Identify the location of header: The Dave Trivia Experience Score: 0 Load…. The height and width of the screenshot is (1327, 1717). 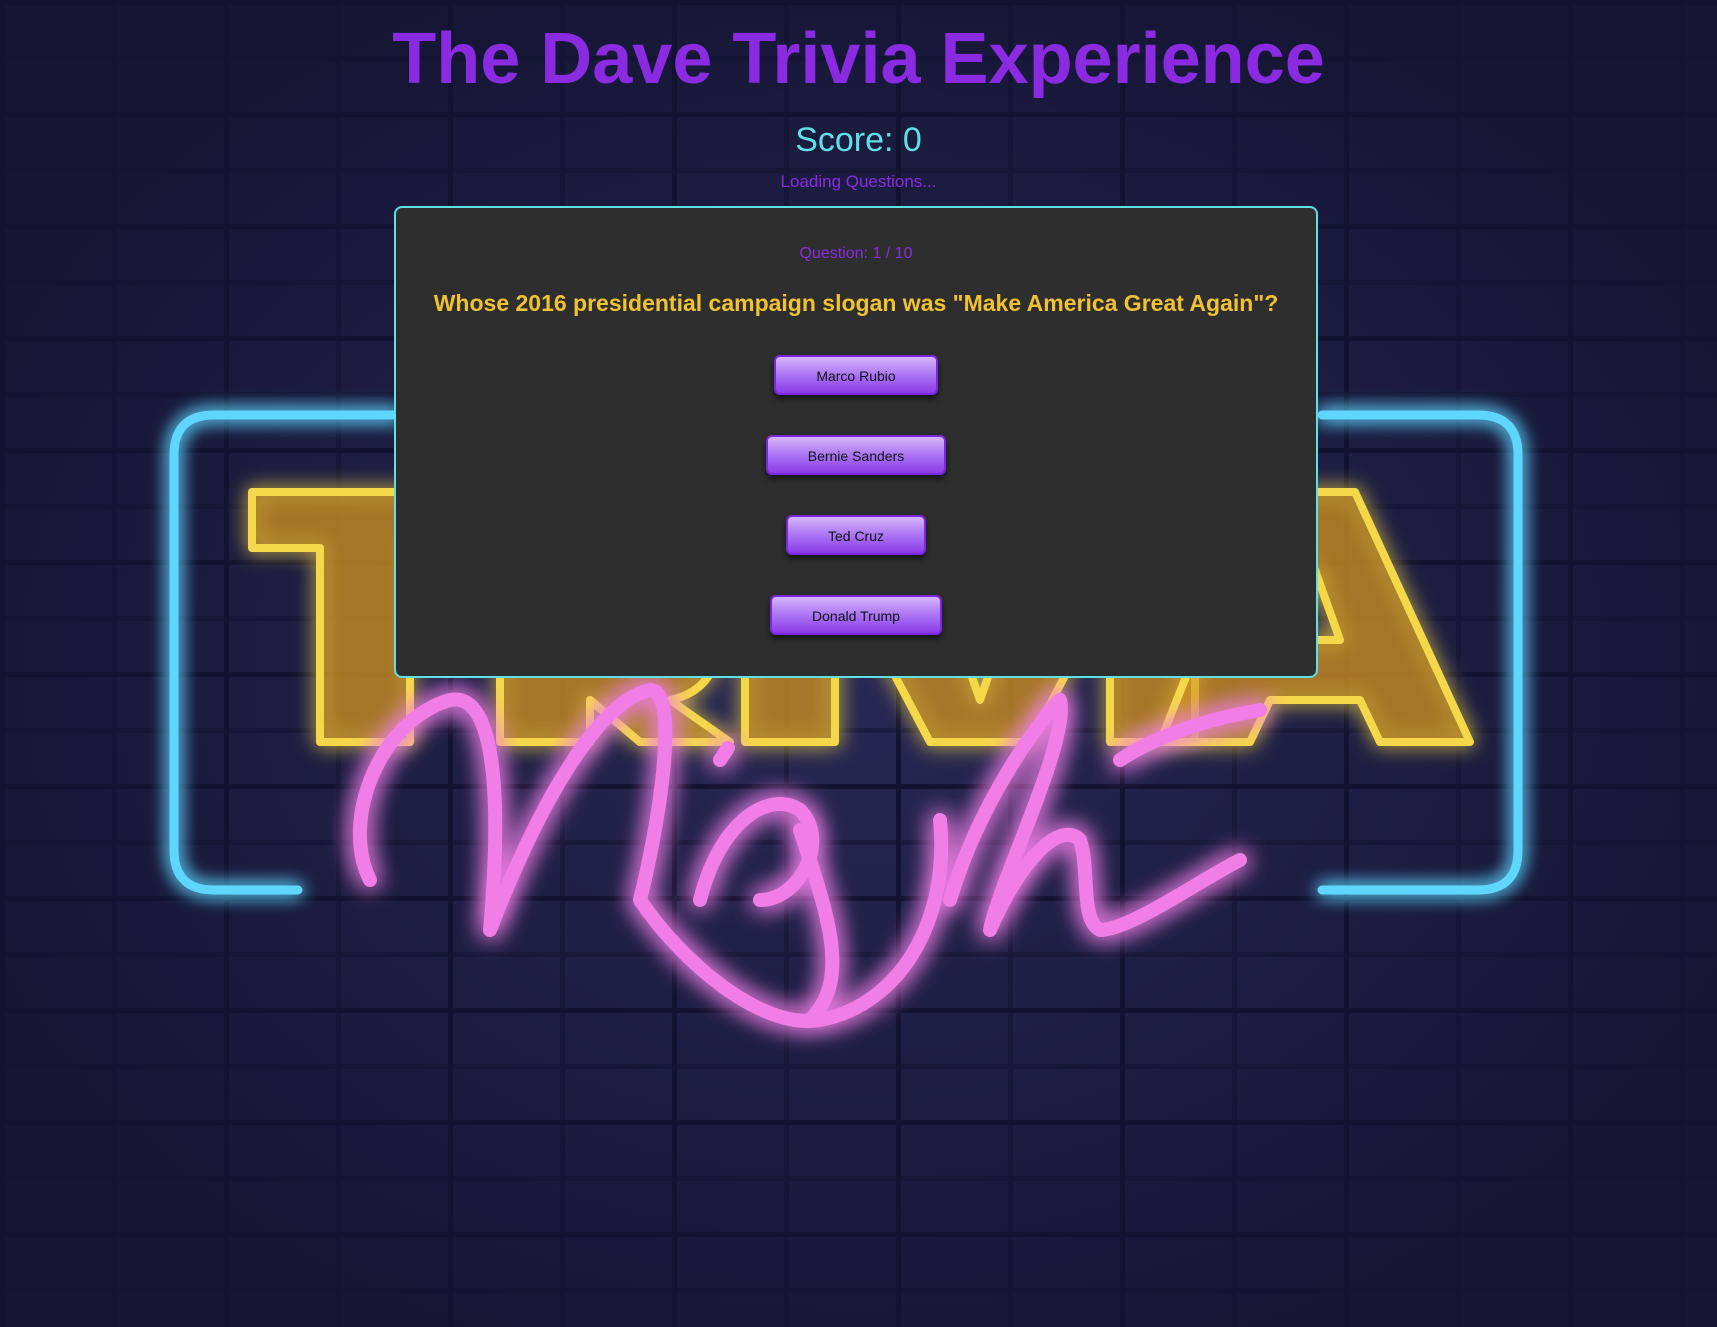
(858, 96).